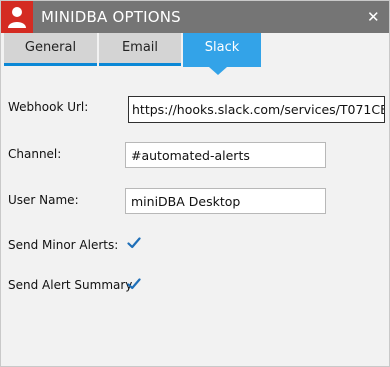  Describe the element at coordinates (222, 50) in the screenshot. I see `tab-slack: Slack` at that location.